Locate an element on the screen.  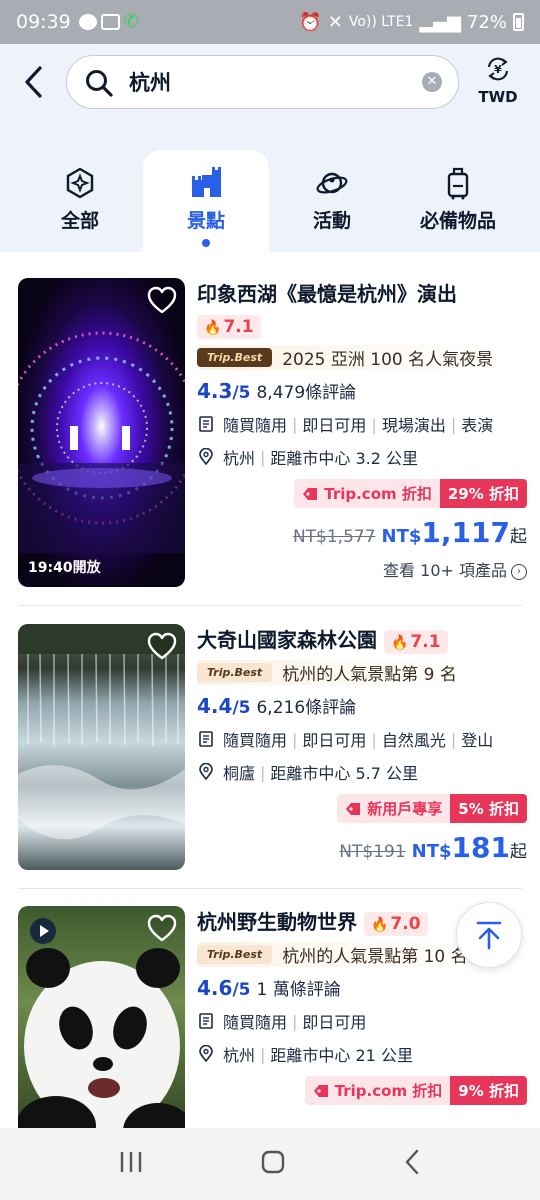
tab-label: 全部 is located at coordinates (79, 221).